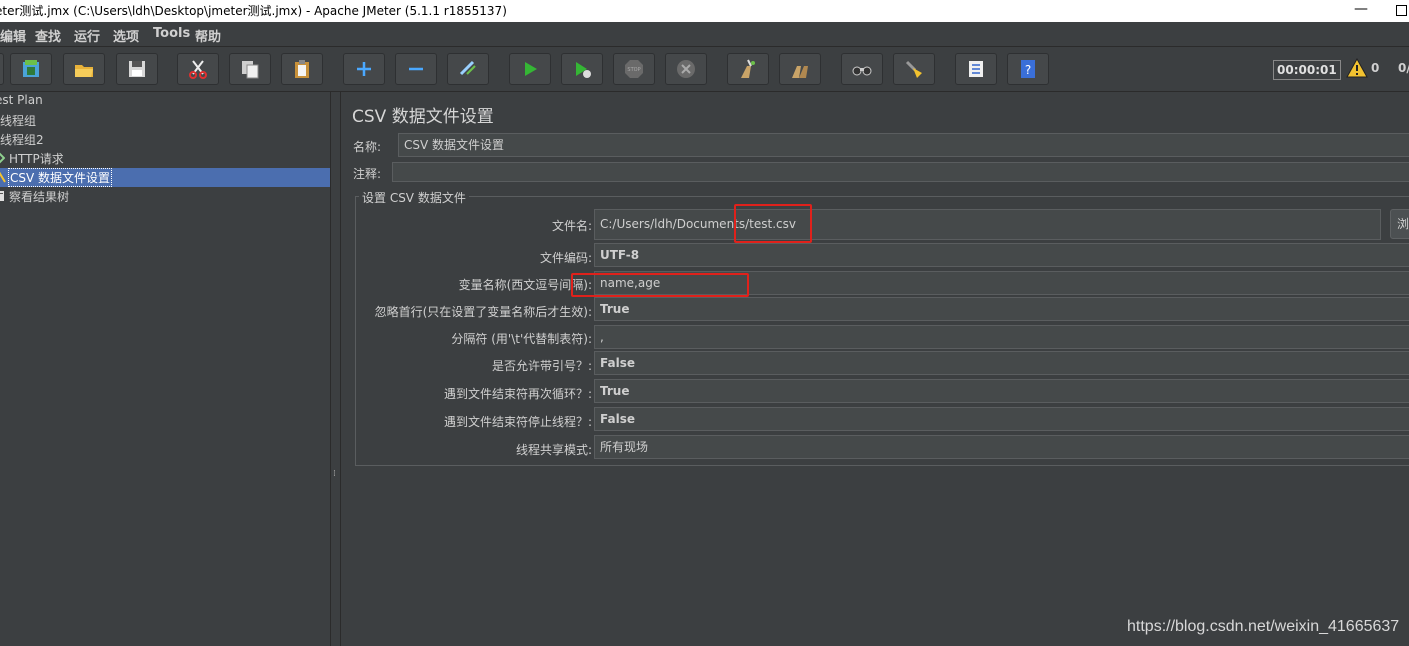 The height and width of the screenshot is (646, 1409). I want to click on ignore-first-line-label: 忽略首行(只在设置了变量名称后才生效):, so click(483, 312).